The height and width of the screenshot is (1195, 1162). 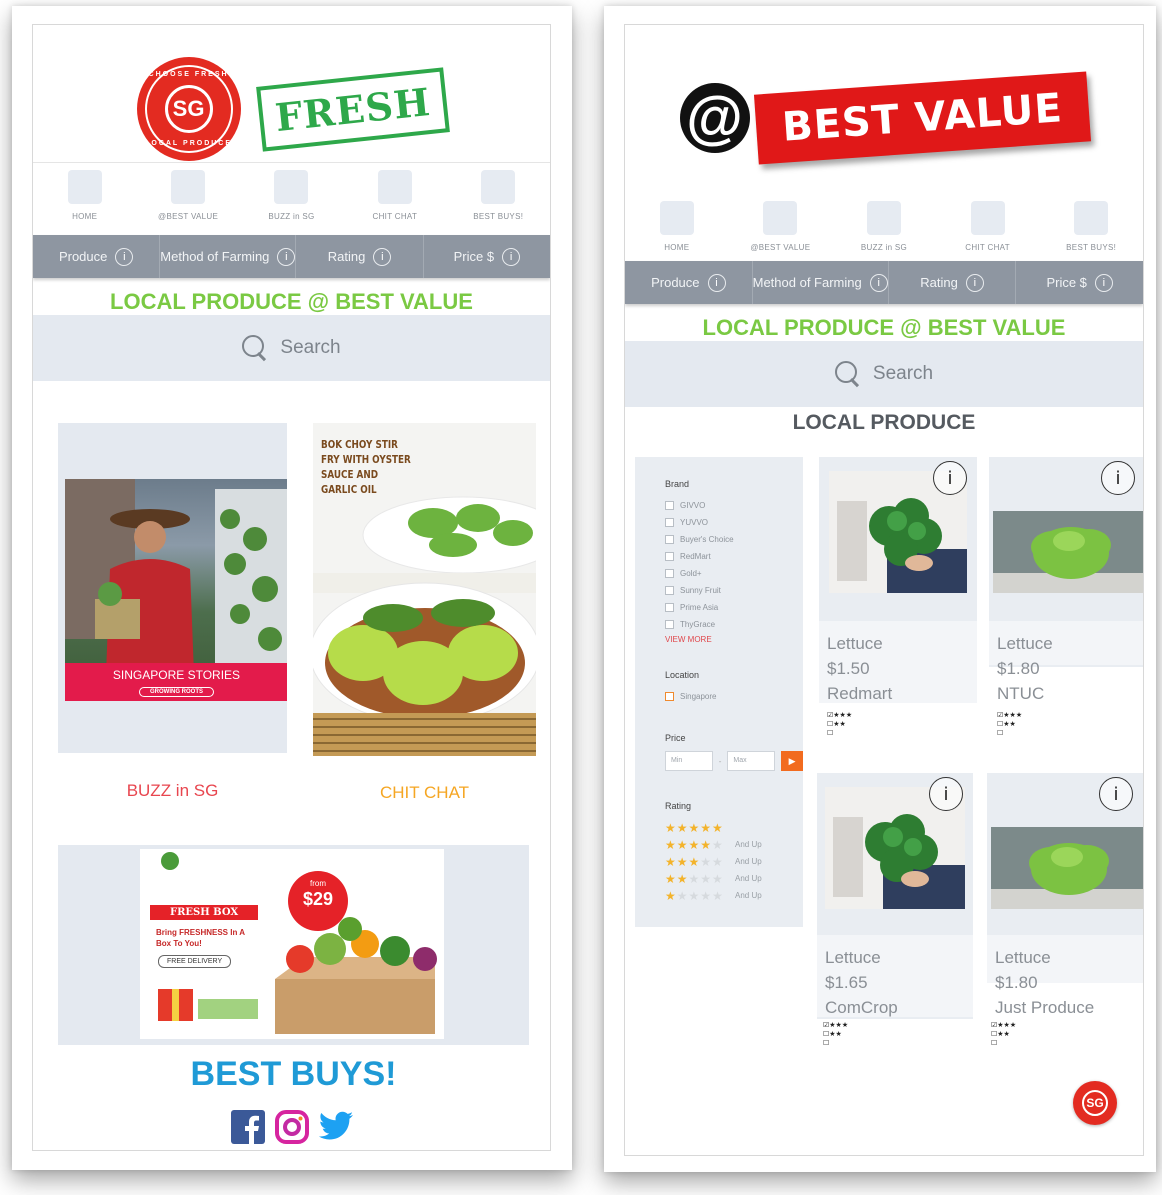 I want to click on buzz-icon, so click(x=291, y=187).